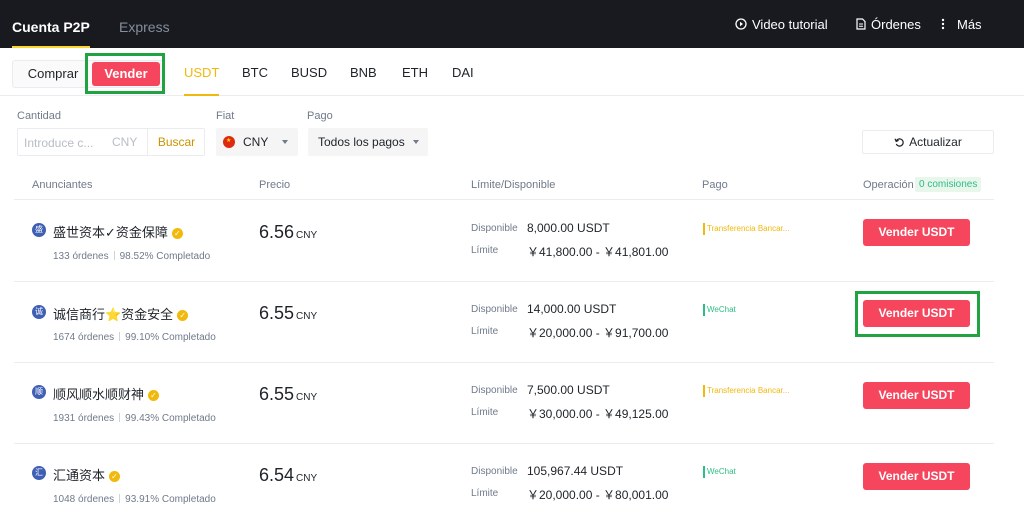 This screenshot has width=1024, height=520. I want to click on advertiser-name: 顺风顺水顺财神 ✓, so click(106, 393).